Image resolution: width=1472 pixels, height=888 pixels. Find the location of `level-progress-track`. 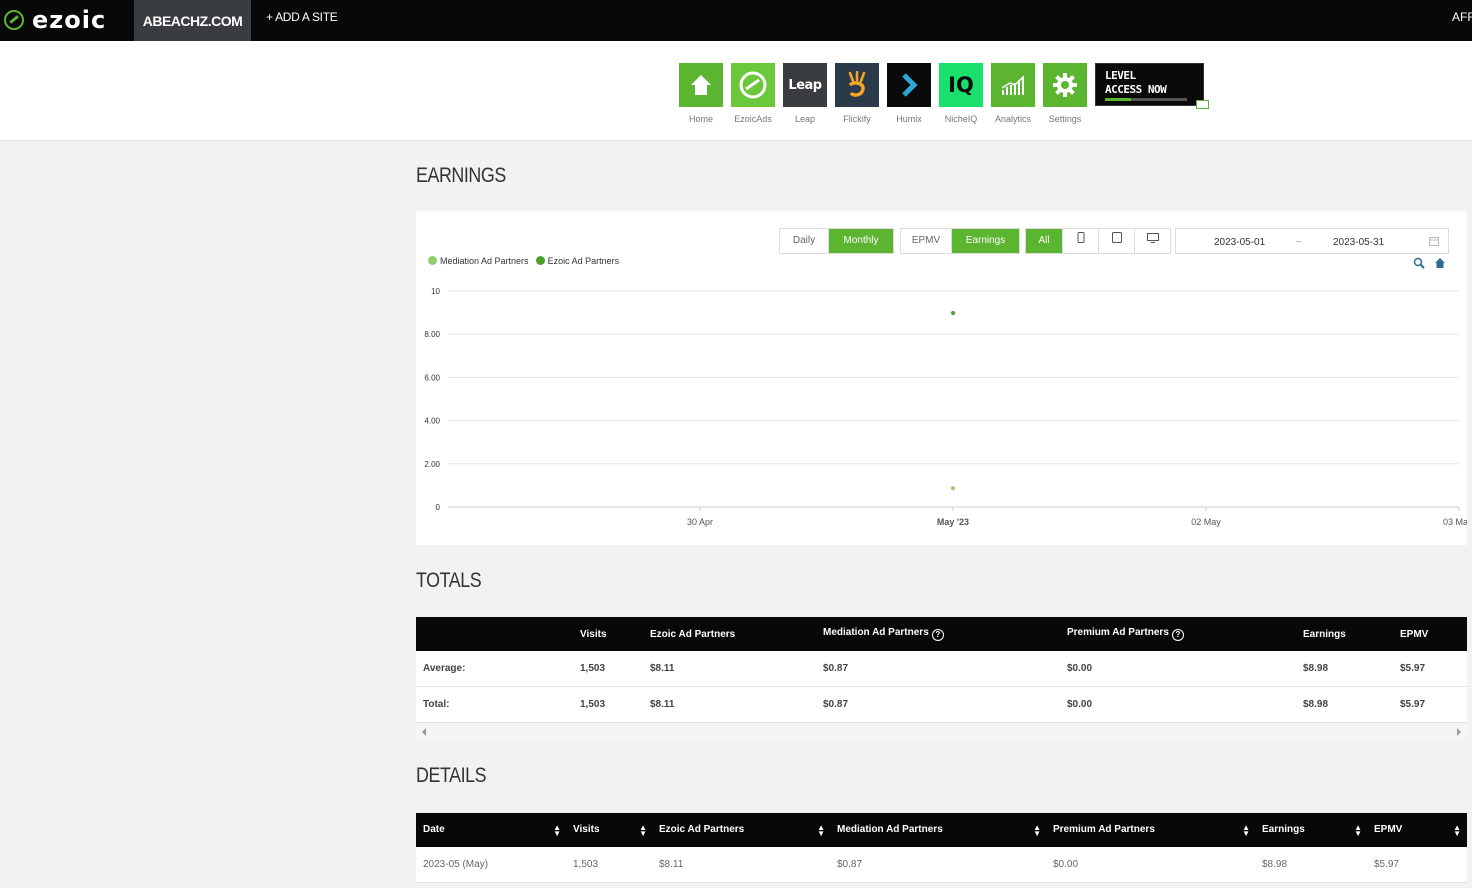

level-progress-track is located at coordinates (1159, 99).